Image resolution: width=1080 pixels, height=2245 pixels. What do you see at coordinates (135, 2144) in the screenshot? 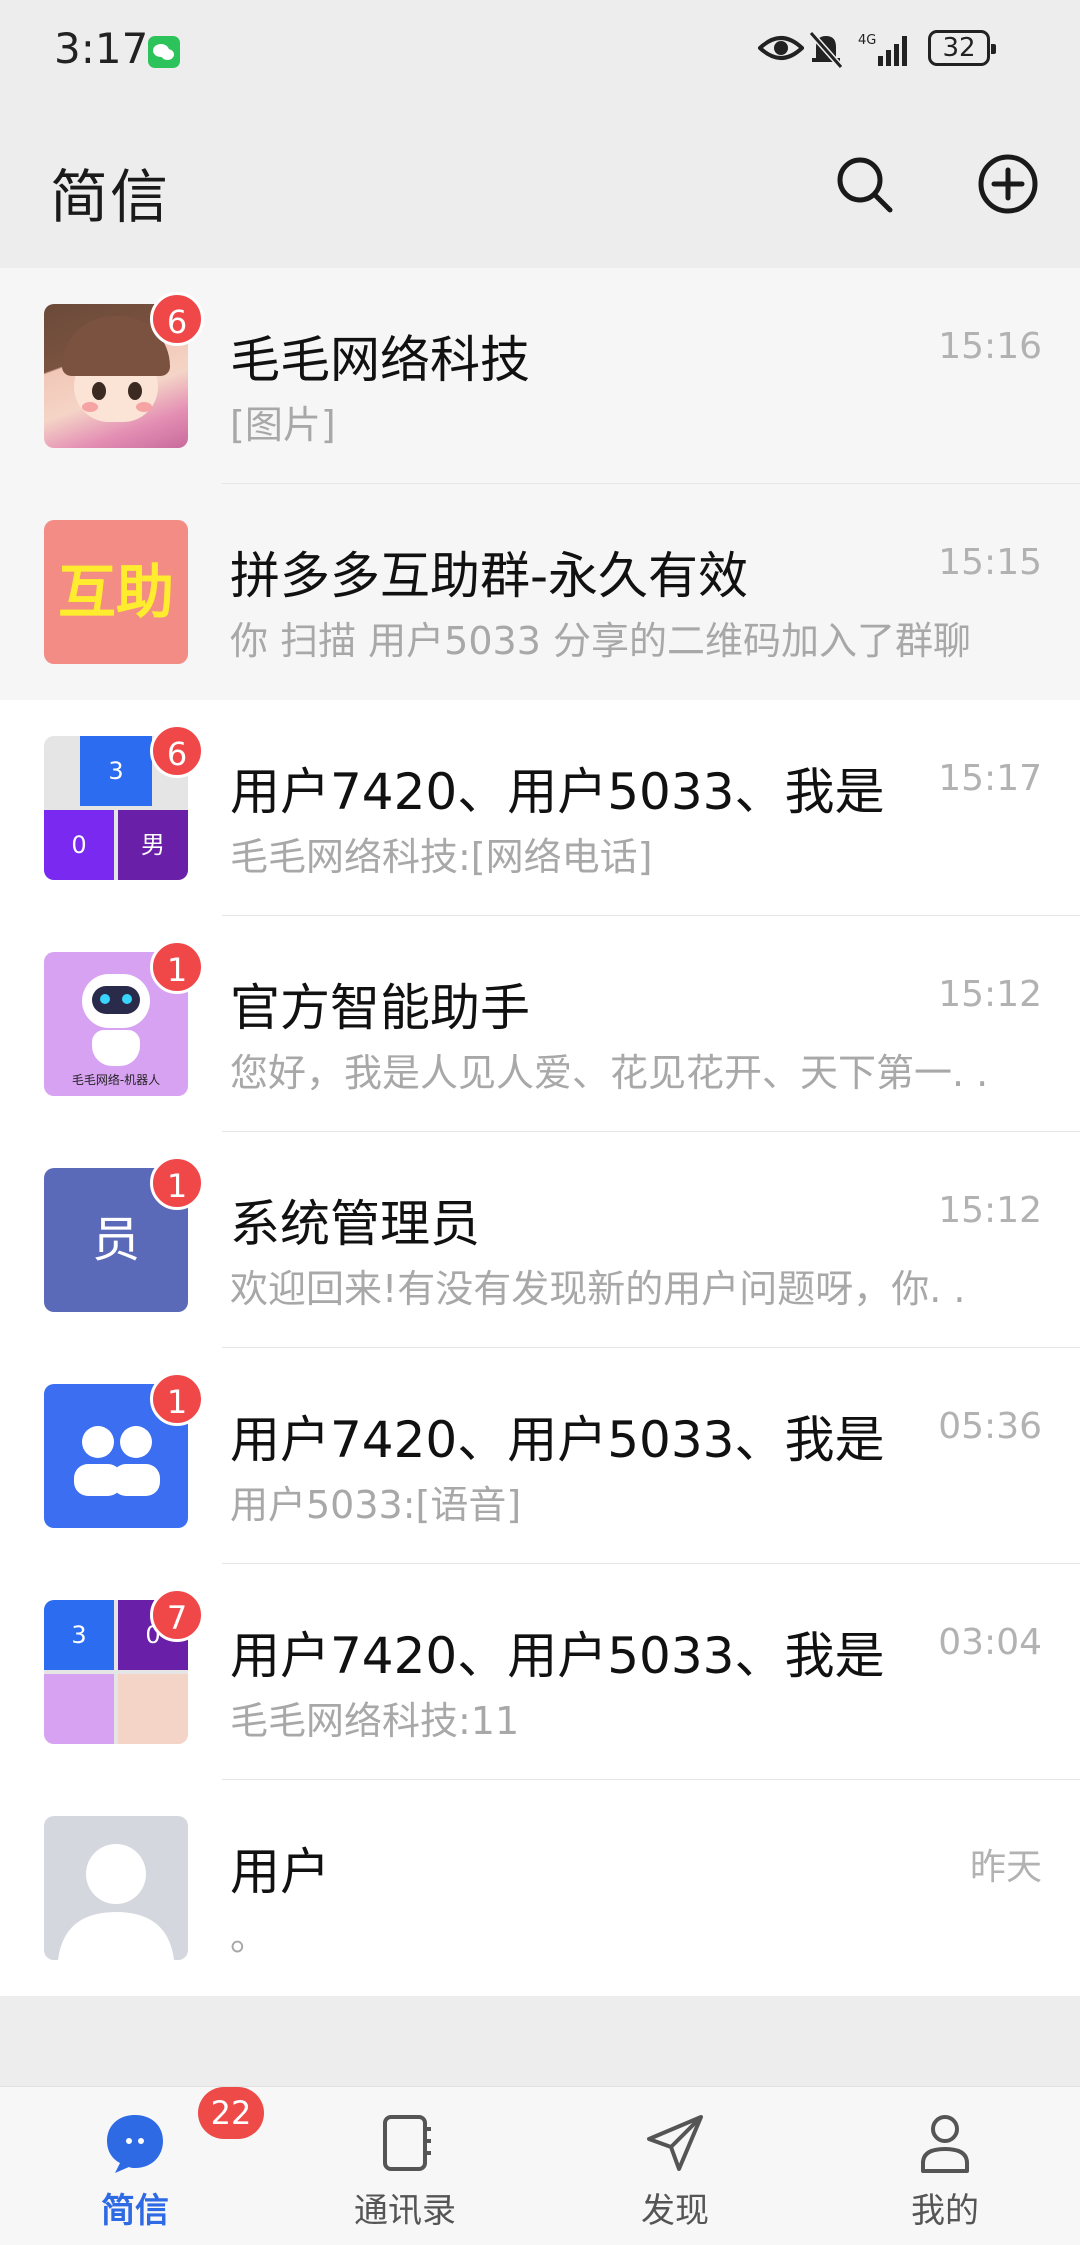
I see `chat-bubble-icon` at bounding box center [135, 2144].